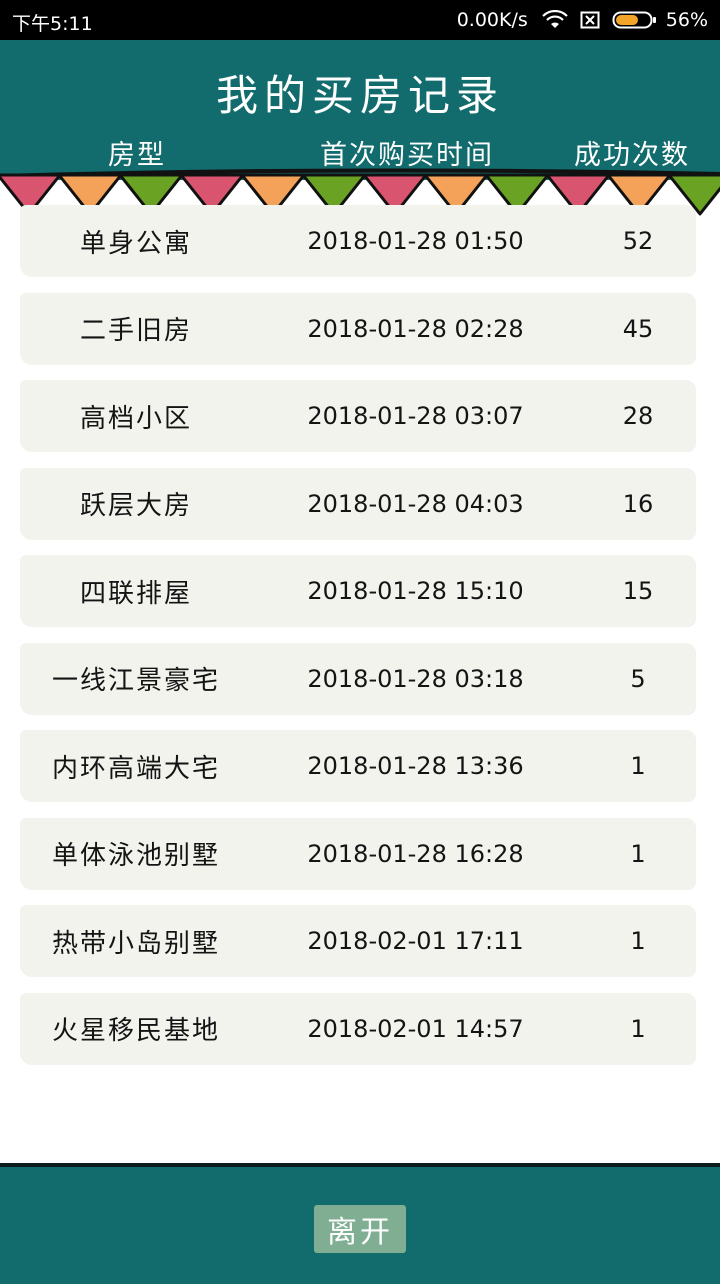 Image resolution: width=720 pixels, height=1284 pixels. Describe the element at coordinates (638, 591) in the screenshot. I see `record-success-count: 15` at that location.